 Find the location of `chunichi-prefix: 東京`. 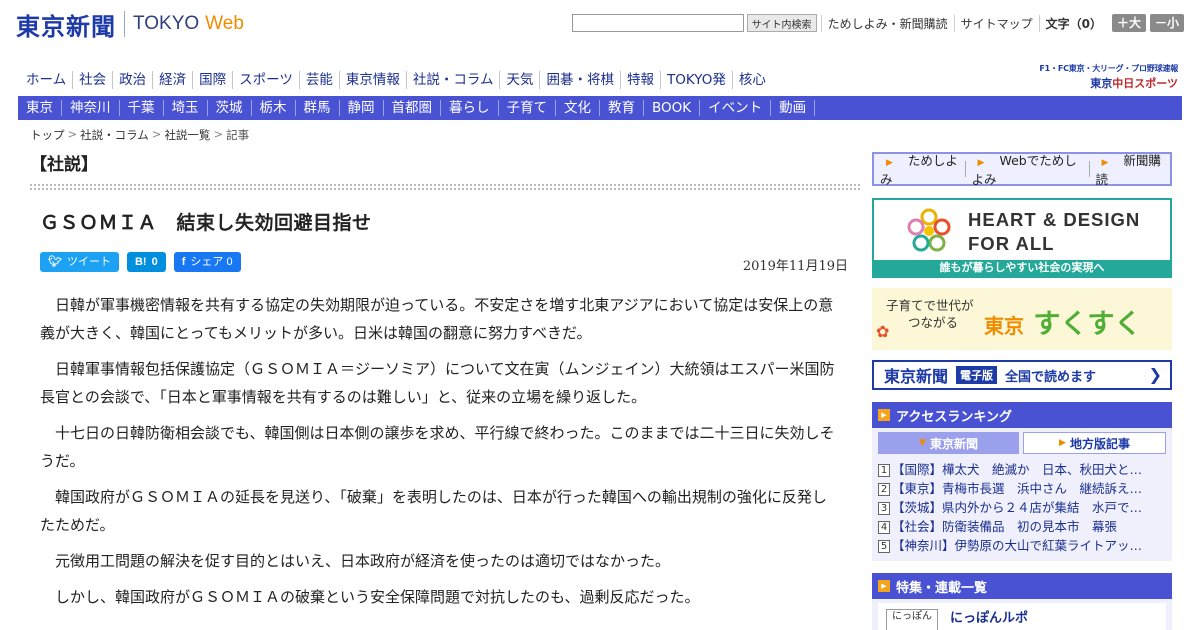

chunichi-prefix: 東京 is located at coordinates (1101, 83).